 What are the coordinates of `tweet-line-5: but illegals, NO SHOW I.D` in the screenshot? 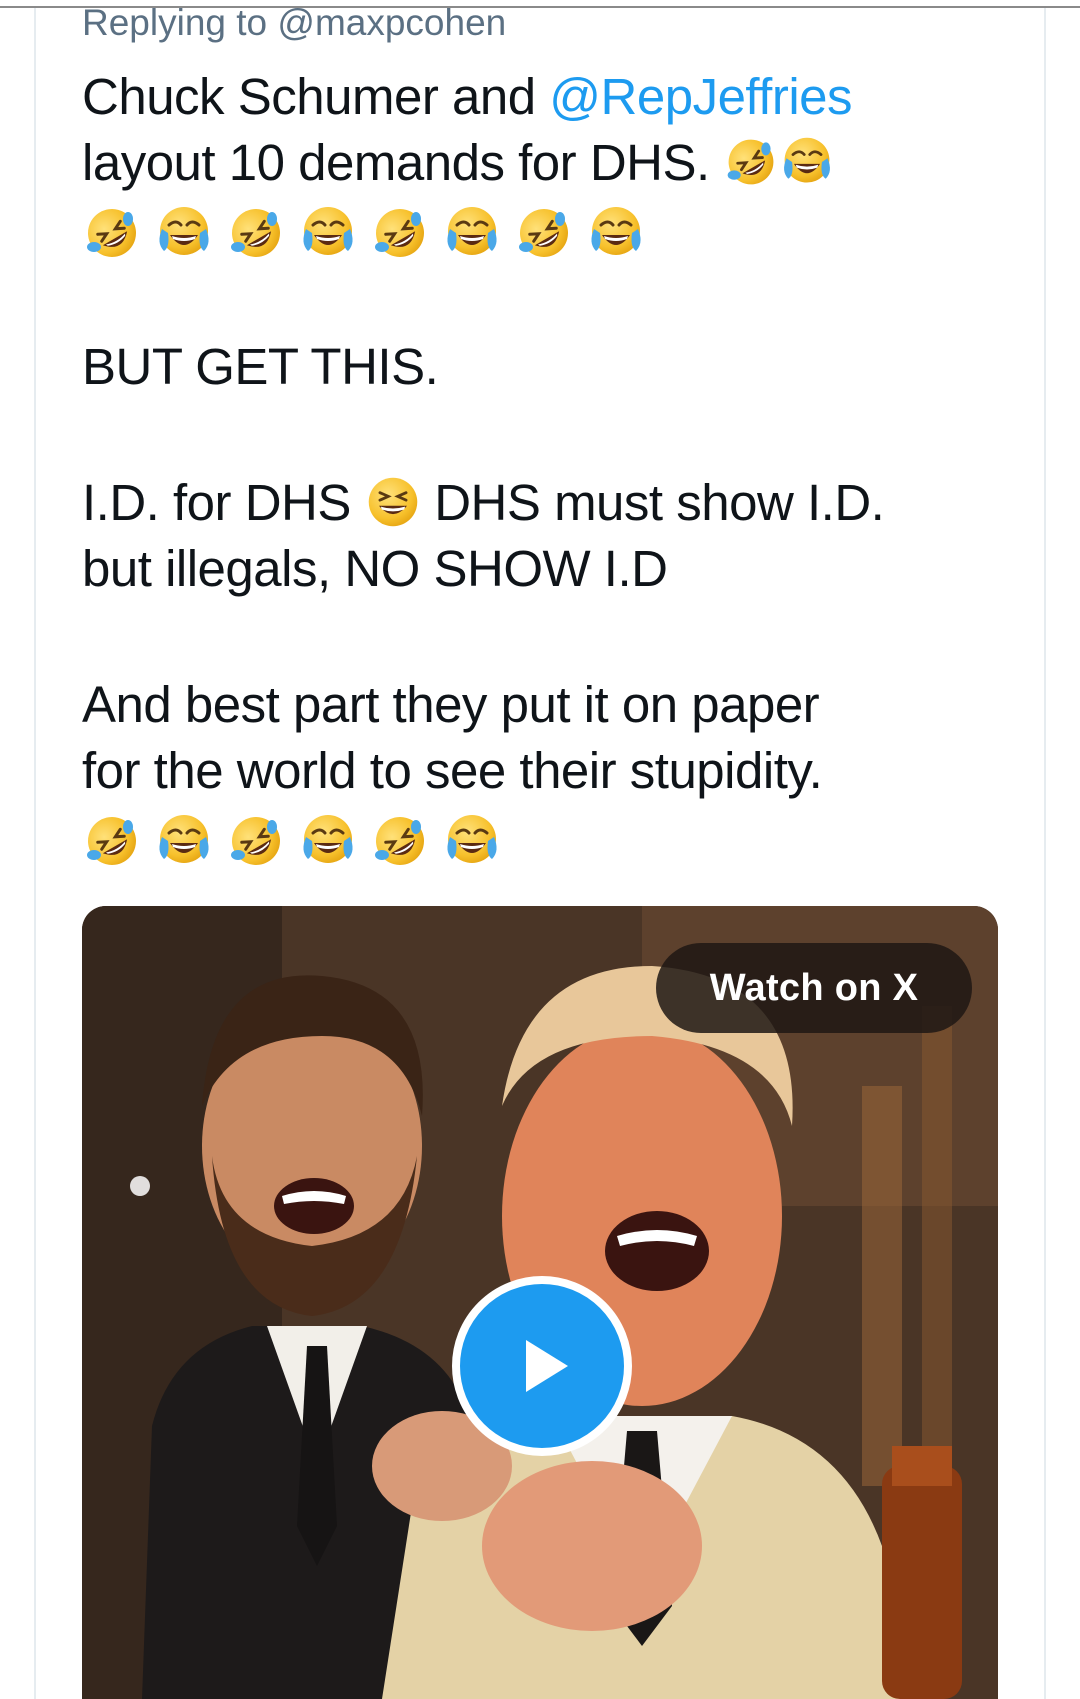 It's located at (375, 568).